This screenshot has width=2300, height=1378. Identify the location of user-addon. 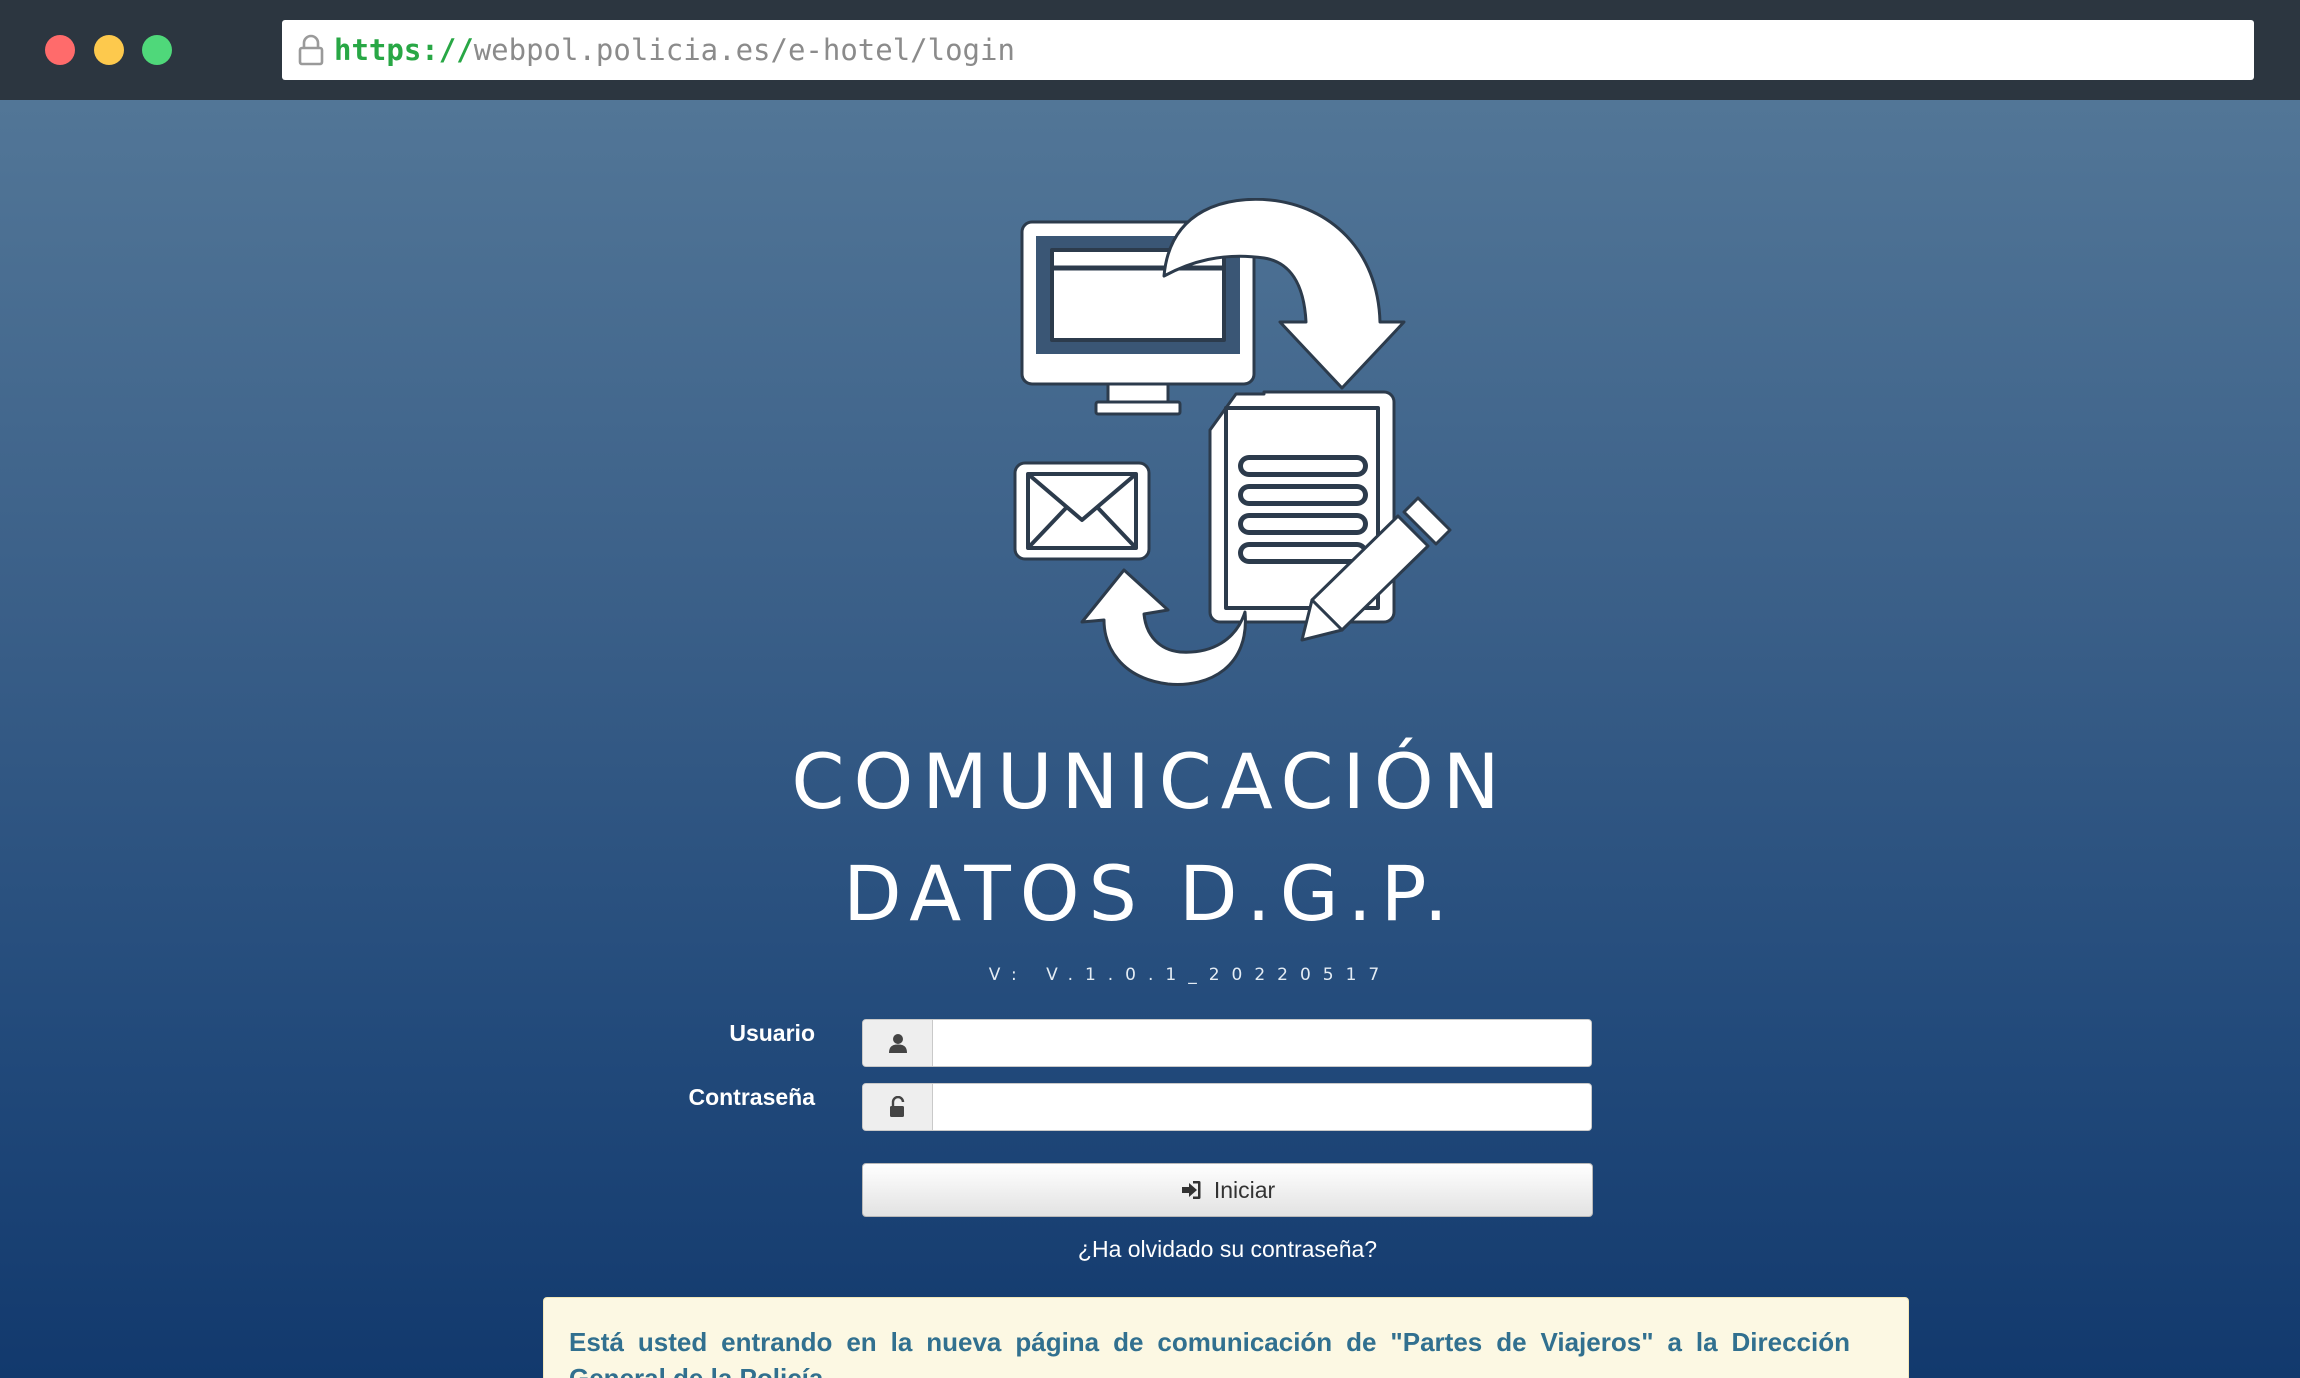
(898, 1043).